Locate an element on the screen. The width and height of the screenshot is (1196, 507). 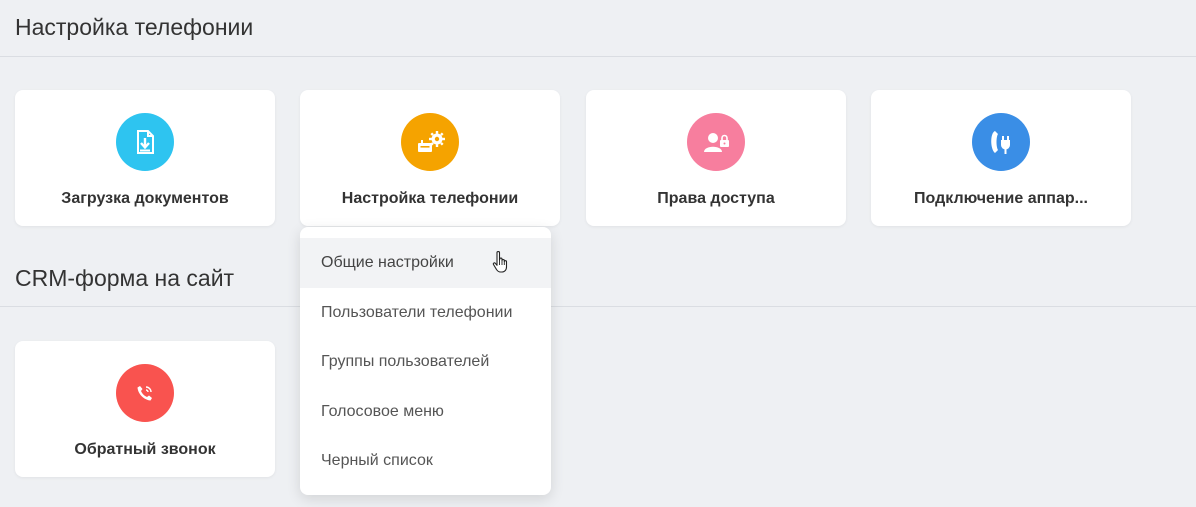
phone-plug-icon is located at coordinates (1001, 142).